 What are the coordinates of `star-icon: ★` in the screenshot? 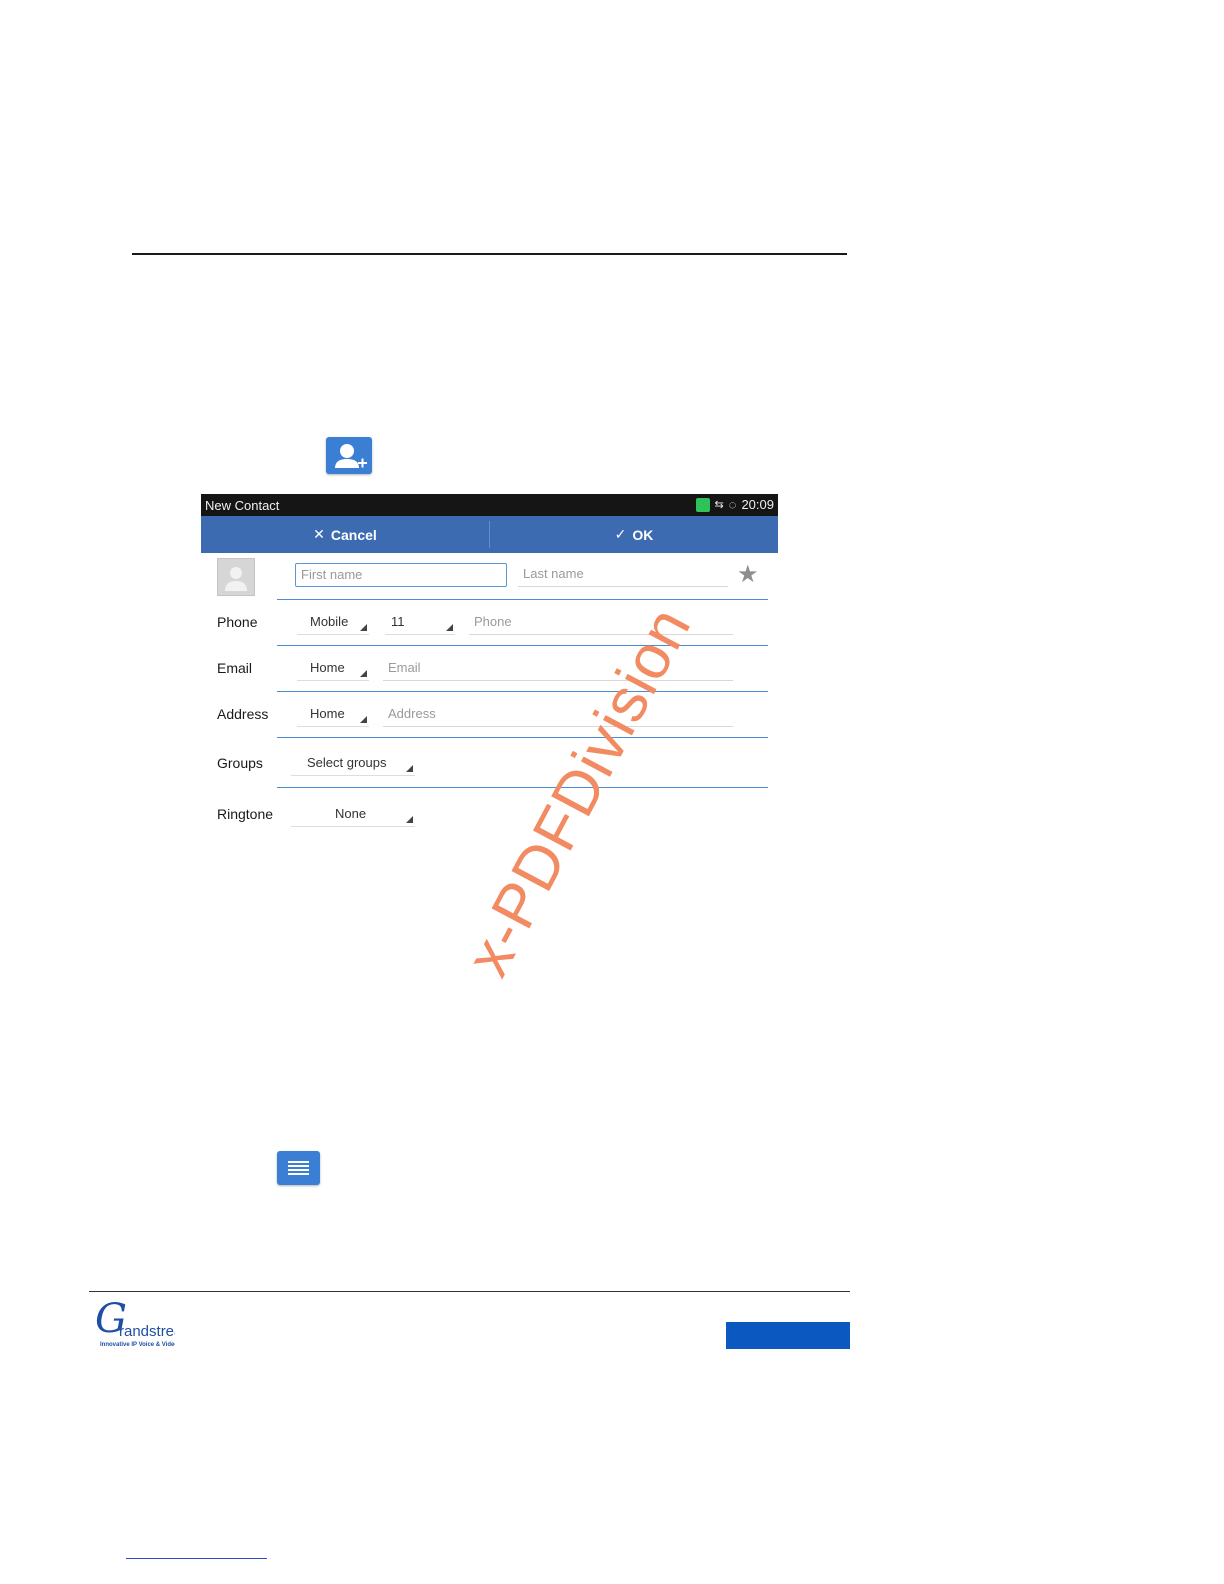 It's located at (748, 575).